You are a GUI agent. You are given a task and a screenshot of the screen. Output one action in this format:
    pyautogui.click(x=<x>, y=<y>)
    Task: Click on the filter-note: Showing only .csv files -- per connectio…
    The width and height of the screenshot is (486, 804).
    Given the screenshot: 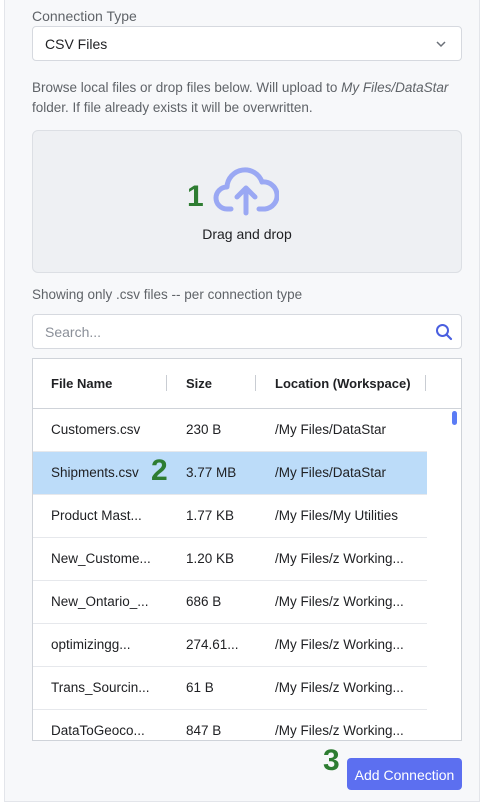 What is the action you would take?
    pyautogui.click(x=167, y=294)
    